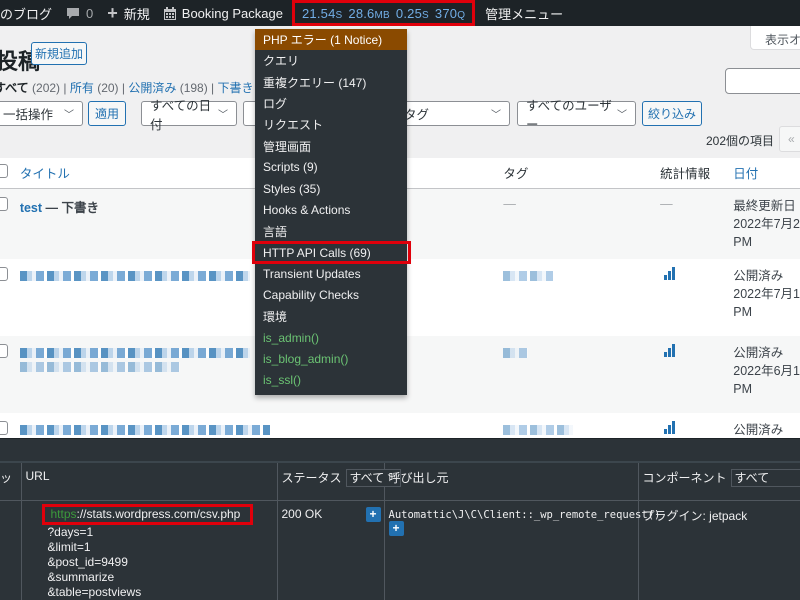 The width and height of the screenshot is (800, 600). I want to click on qm-menu-languages: 言語, so click(331, 231).